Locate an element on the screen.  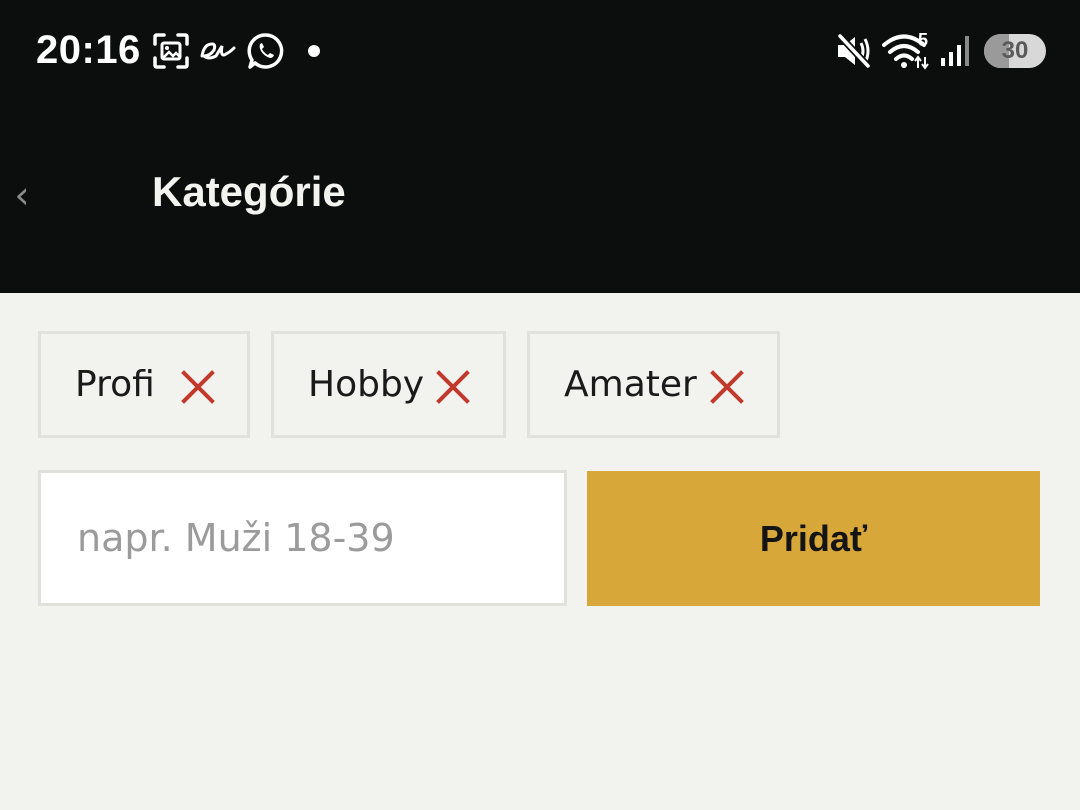
category-chip-hobby: Hobby is located at coordinates (388, 384).